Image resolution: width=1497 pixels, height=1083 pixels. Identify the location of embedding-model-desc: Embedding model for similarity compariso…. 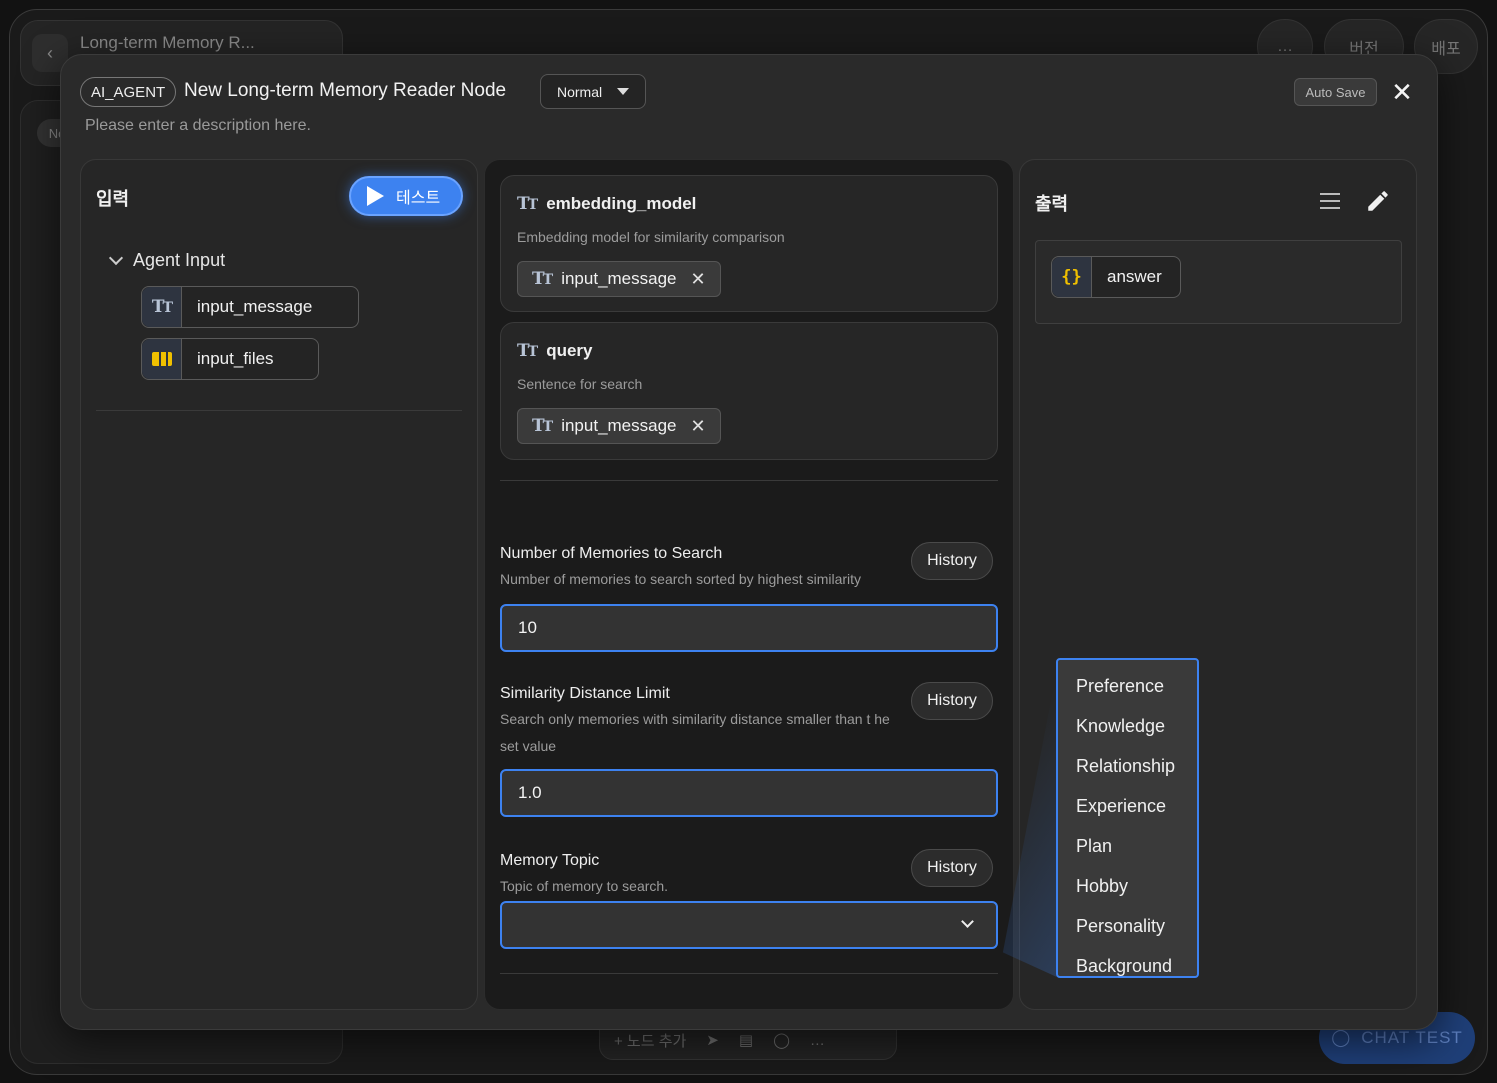
(651, 237).